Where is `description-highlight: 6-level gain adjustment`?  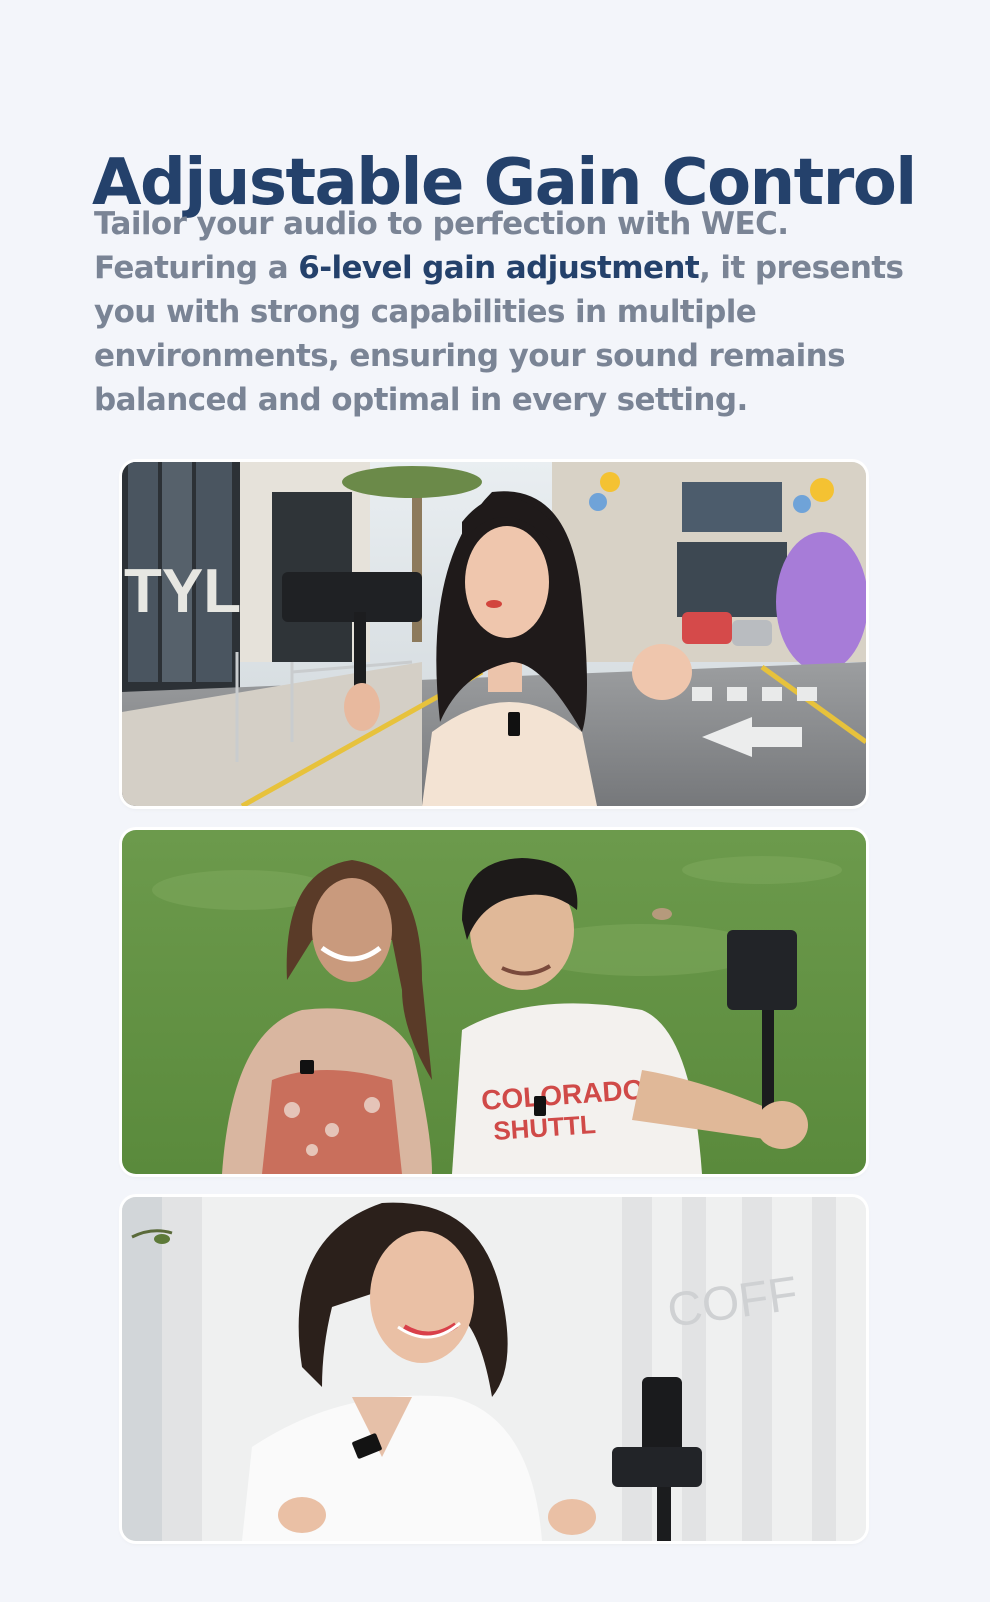
description-highlight: 6-level gain adjustment is located at coordinates (499, 268).